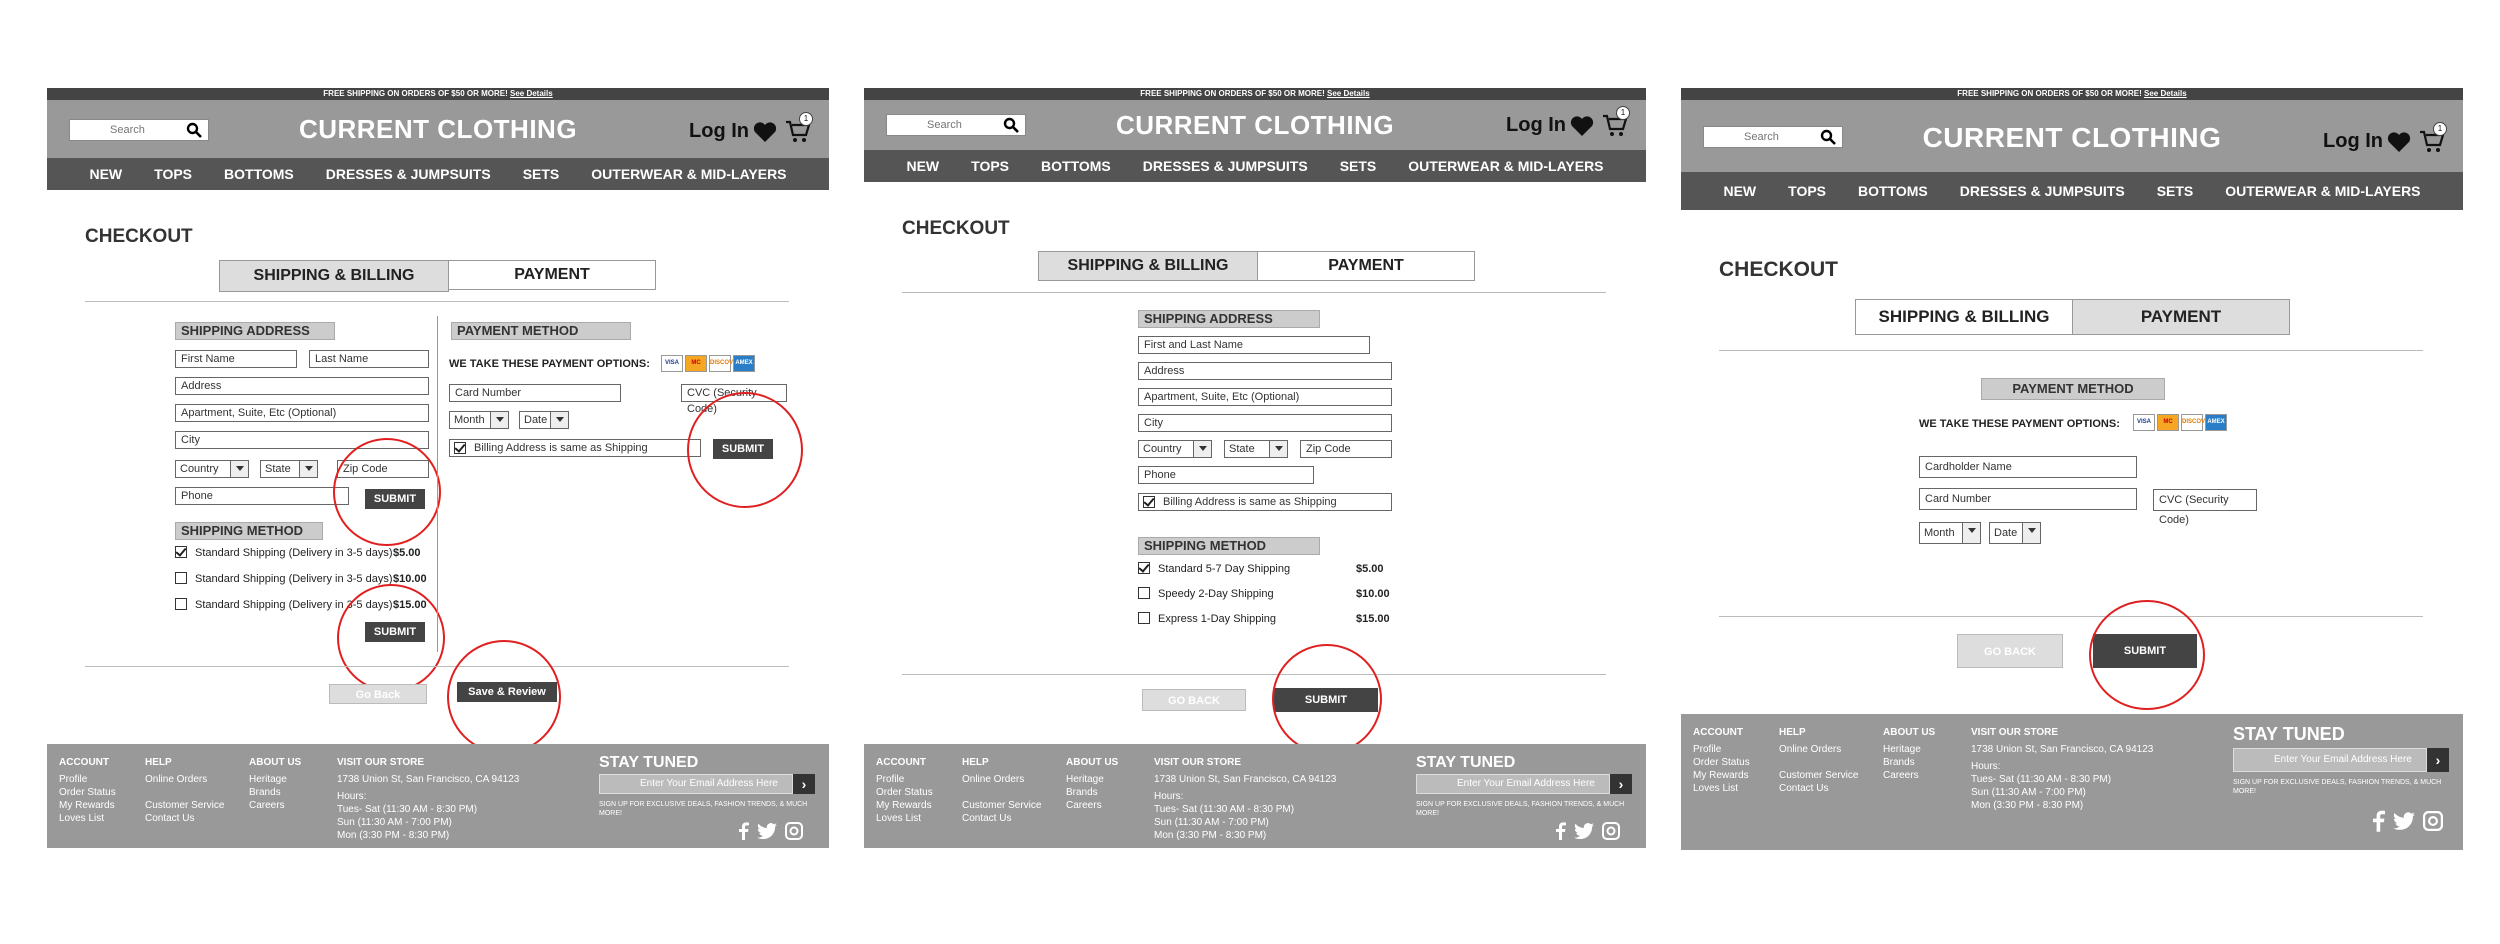 This screenshot has height=944, width=2500. What do you see at coordinates (369, 359) in the screenshot?
I see `last-name-field: Last Name` at bounding box center [369, 359].